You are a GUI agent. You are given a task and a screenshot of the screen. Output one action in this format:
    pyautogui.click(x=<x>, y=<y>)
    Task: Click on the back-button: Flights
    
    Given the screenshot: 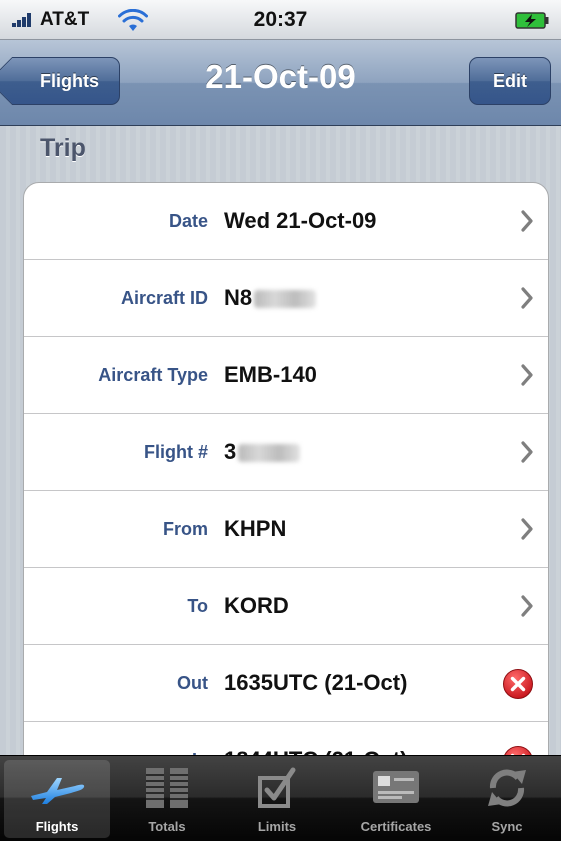 What is the action you would take?
    pyautogui.click(x=66, y=81)
    